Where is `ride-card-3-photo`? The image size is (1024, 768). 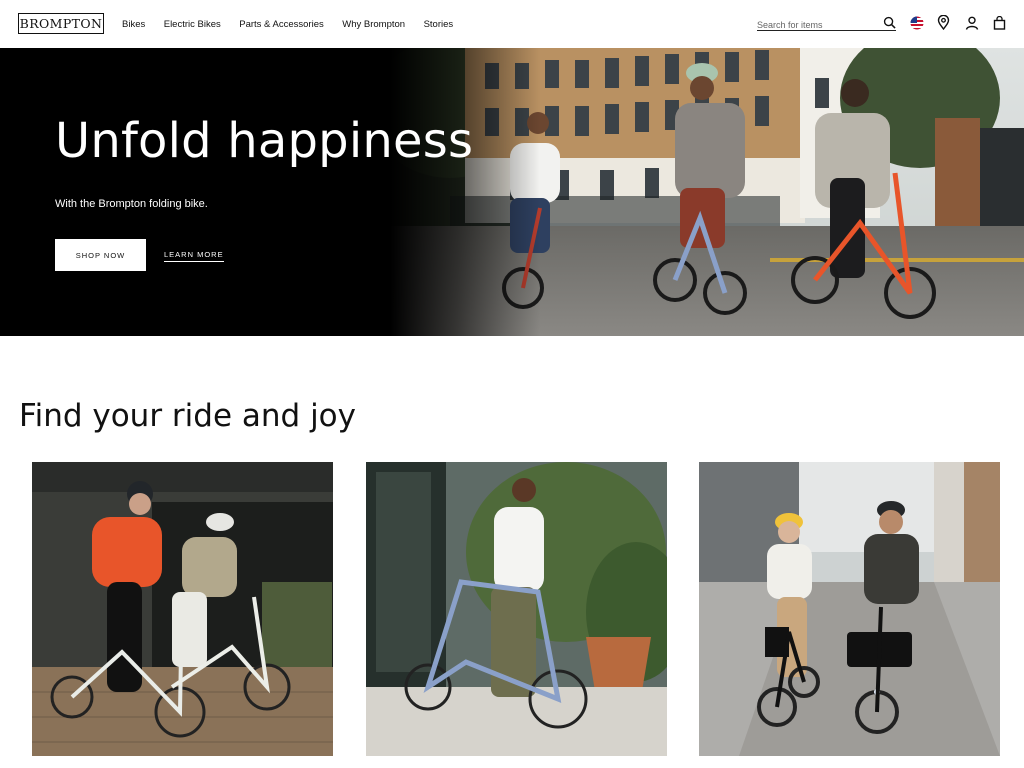
ride-card-3-photo is located at coordinates (849, 609).